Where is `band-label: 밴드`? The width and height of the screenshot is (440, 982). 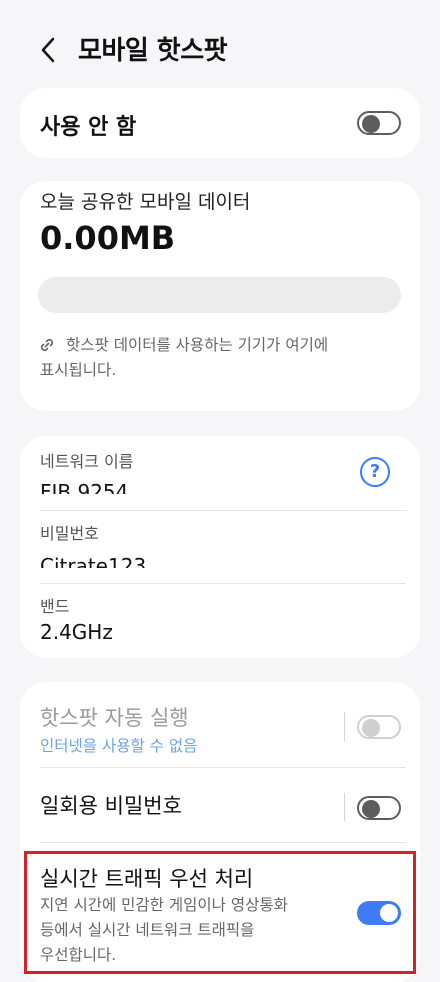
band-label: 밴드 is located at coordinates (55, 606).